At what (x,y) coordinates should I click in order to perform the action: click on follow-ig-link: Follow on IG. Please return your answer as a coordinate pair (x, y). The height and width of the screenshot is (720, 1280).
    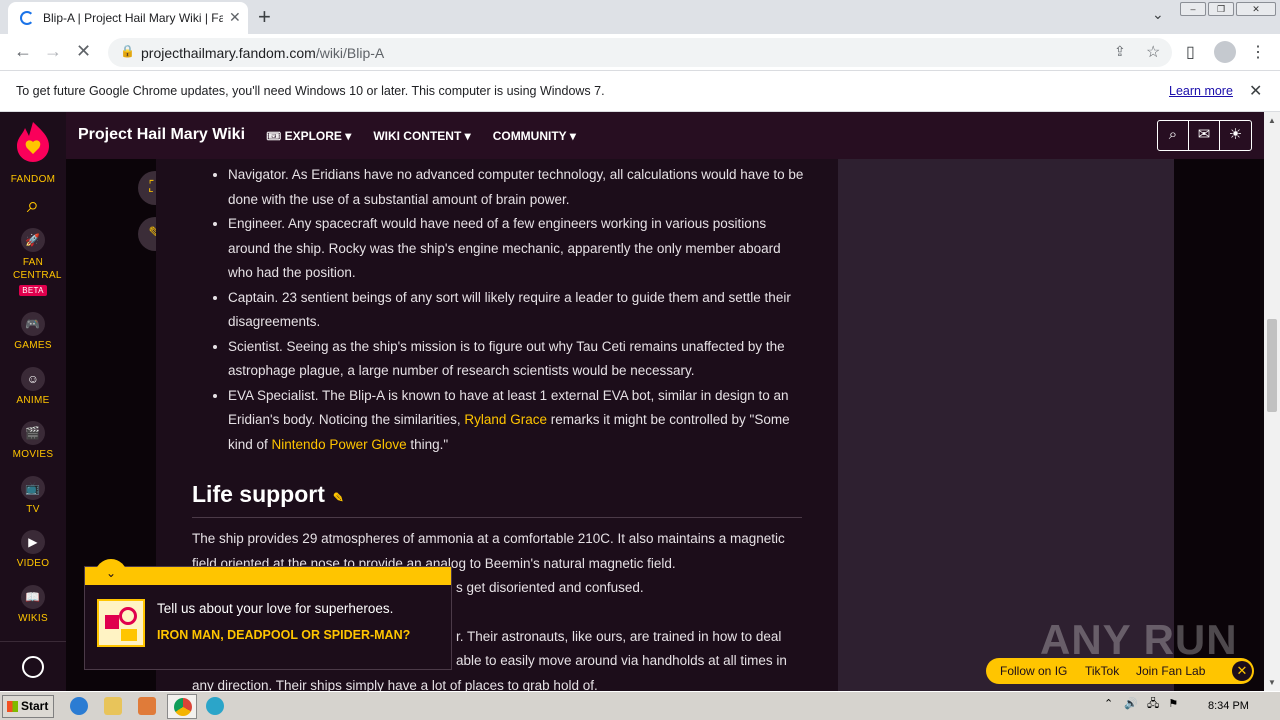
    Looking at the image, I should click on (1033, 671).